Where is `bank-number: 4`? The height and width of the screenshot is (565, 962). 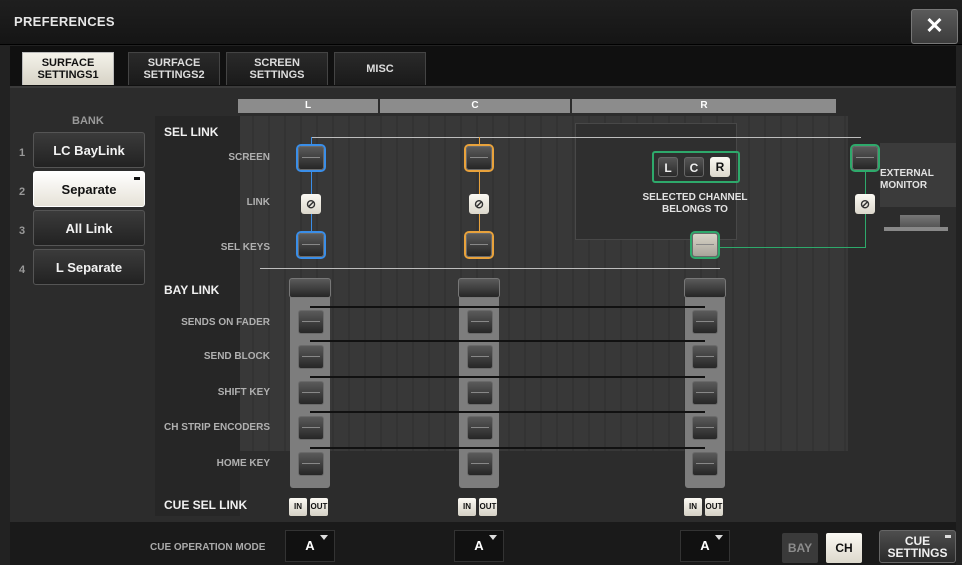 bank-number: 4 is located at coordinates (22, 270).